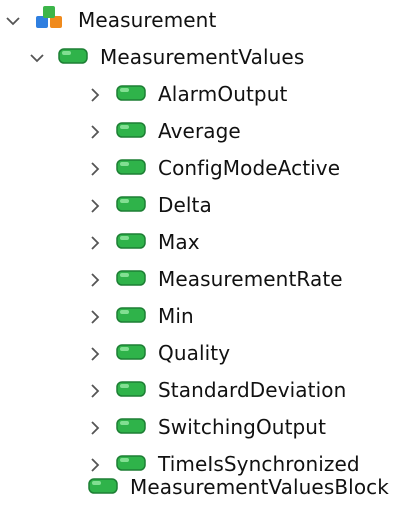  Describe the element at coordinates (202, 57) in the screenshot. I see `tree-node-label: MeasurementValues` at that location.